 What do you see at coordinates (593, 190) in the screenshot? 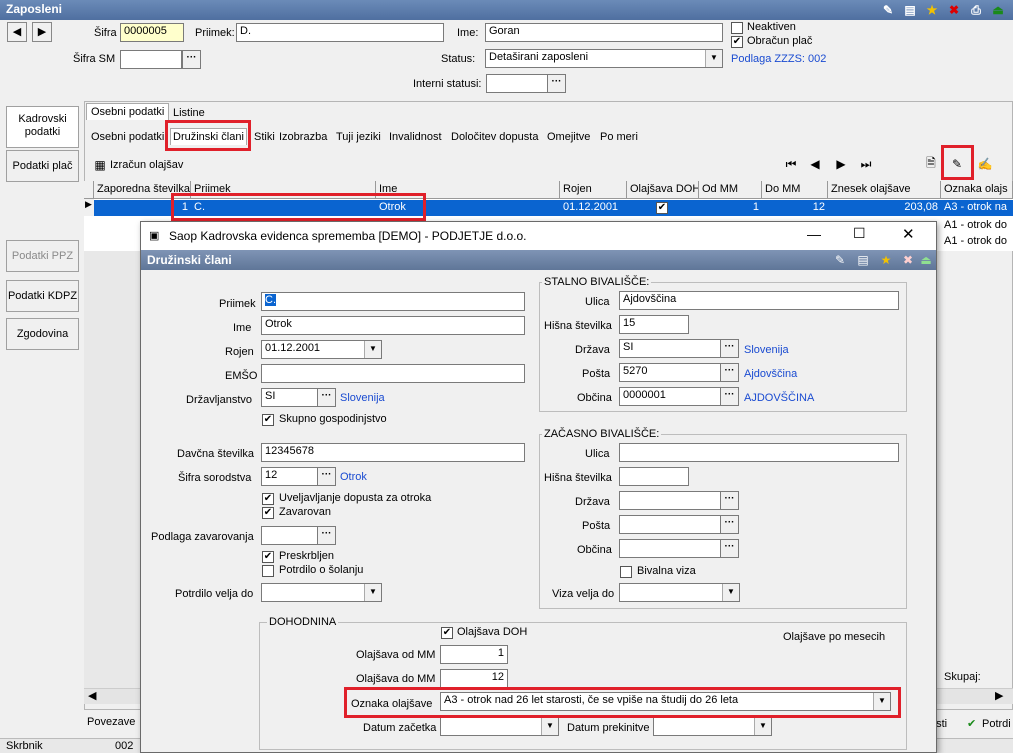
I see `grid-col-rojen: Rojen` at bounding box center [593, 190].